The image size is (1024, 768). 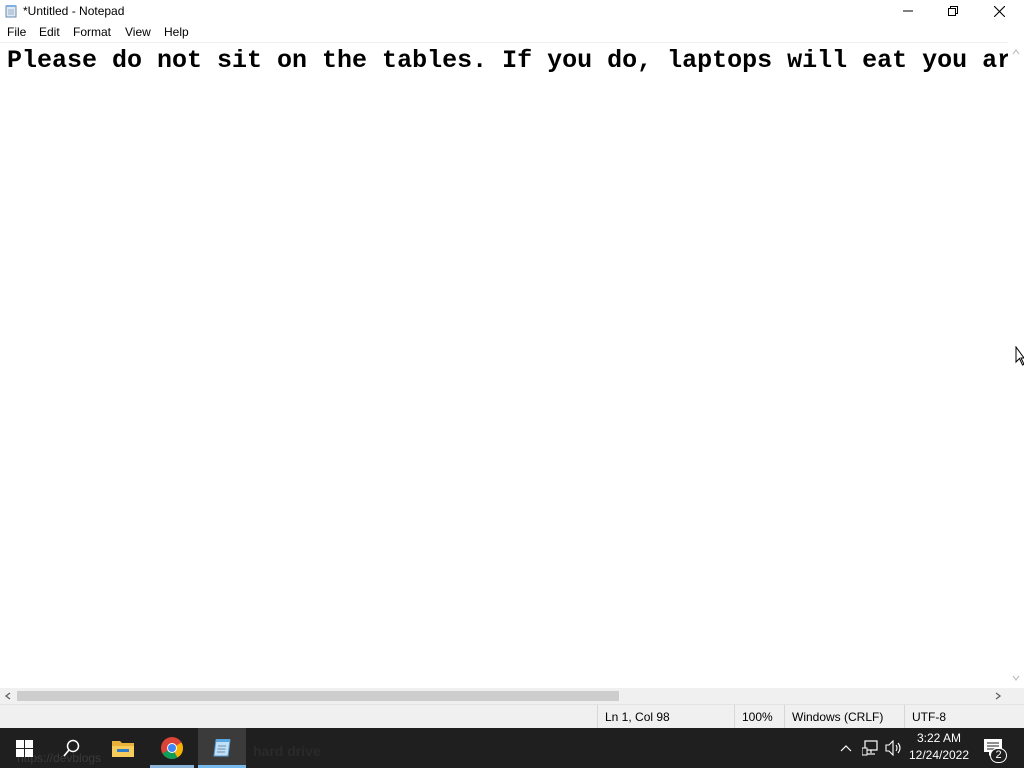 I want to click on status-line-ending: Windows (CRLF), so click(x=843, y=717).